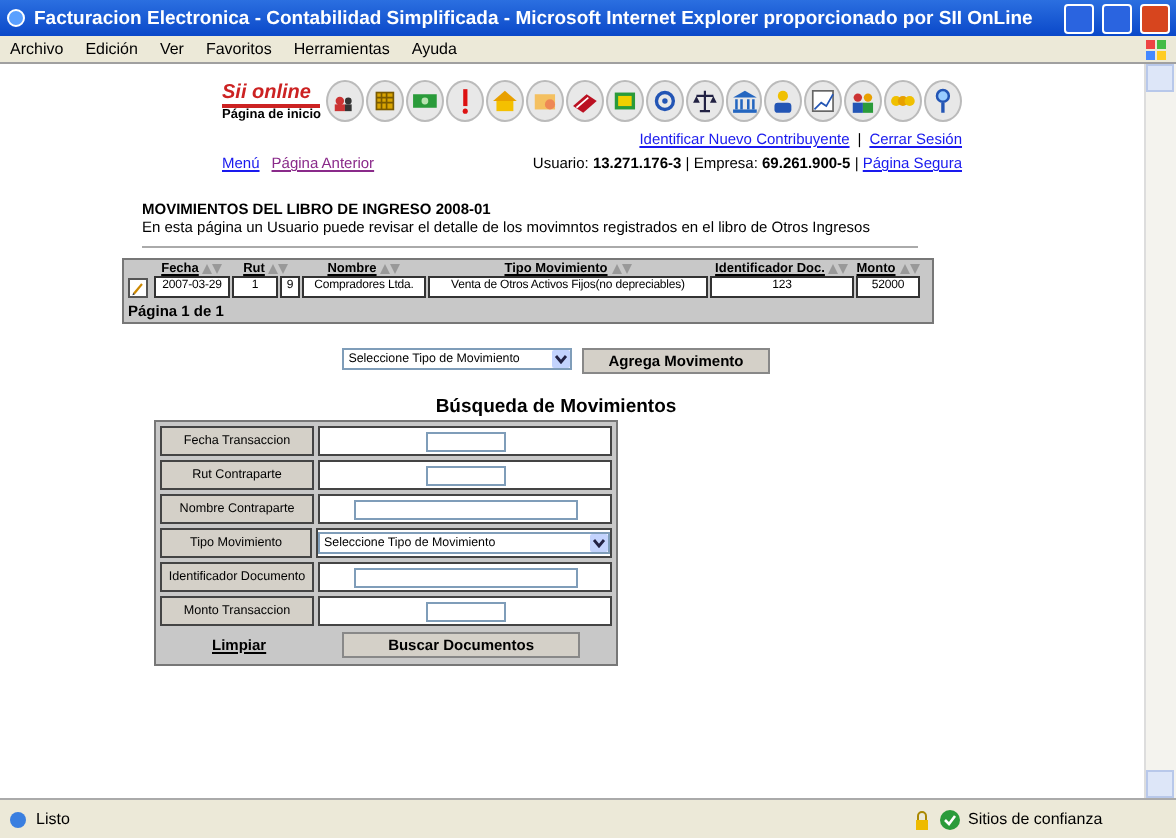 This screenshot has height=838, width=1176. Describe the element at coordinates (54, 819) in the screenshot. I see `status-text: Listo` at that location.